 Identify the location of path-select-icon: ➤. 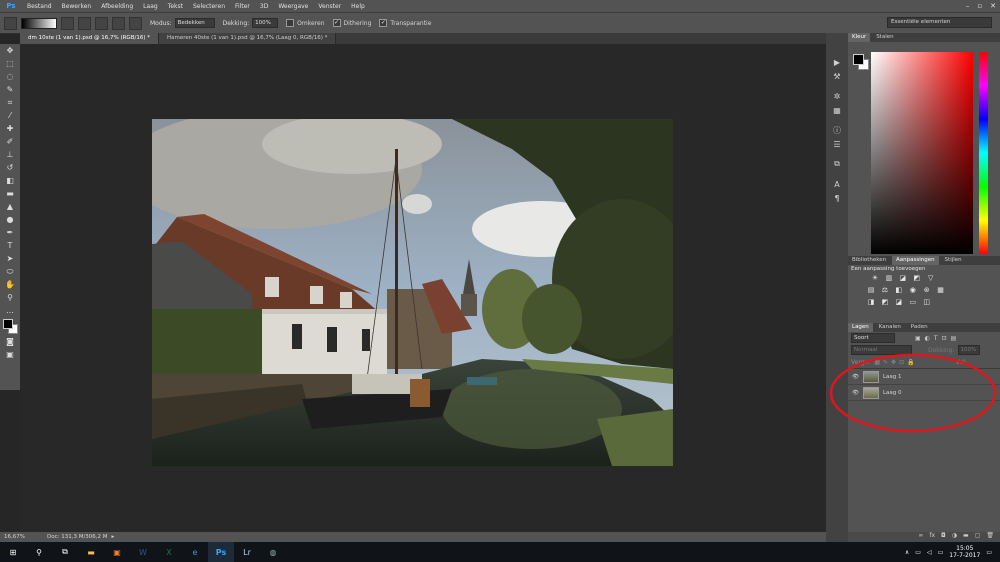
(10, 258).